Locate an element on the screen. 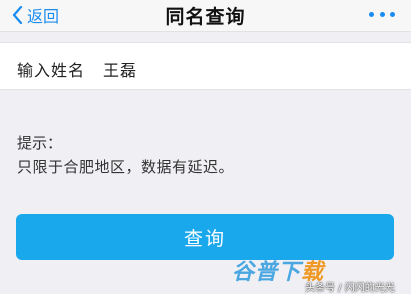  name-field: 王磊 is located at coordinates (120, 69).